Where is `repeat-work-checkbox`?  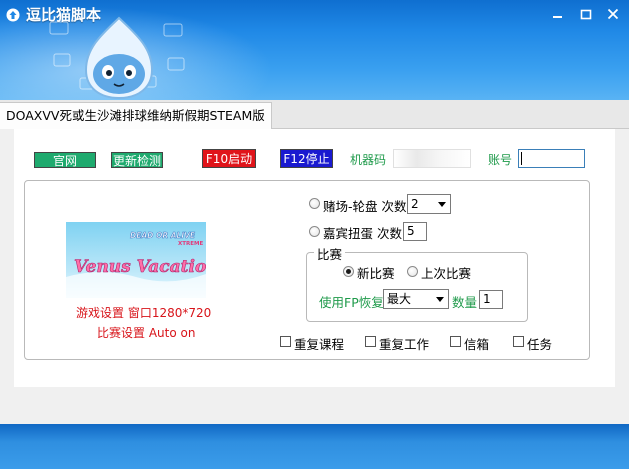
repeat-work-checkbox is located at coordinates (370, 341).